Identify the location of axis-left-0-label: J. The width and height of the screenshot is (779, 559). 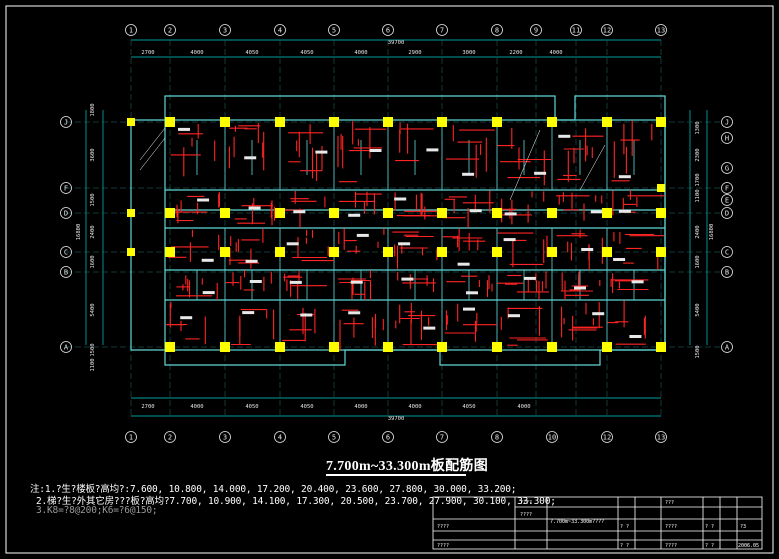
(66, 123).